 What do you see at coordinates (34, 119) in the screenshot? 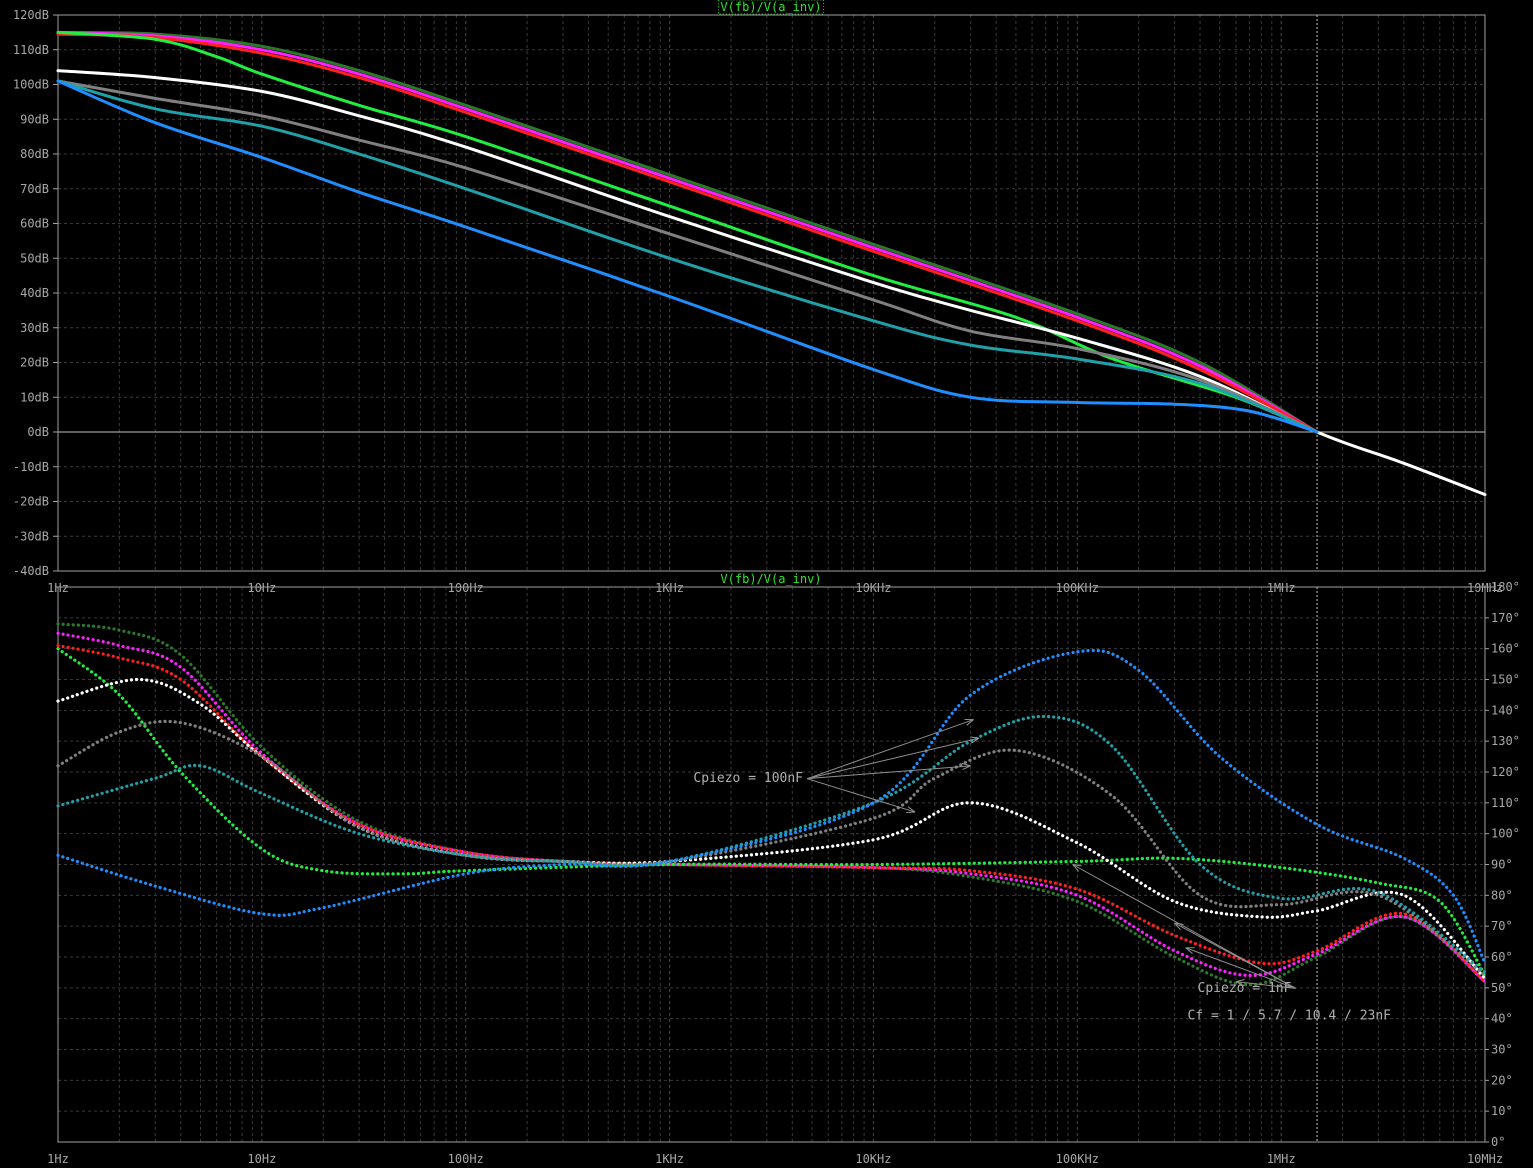
I see `y-tick-label: 90dB` at bounding box center [34, 119].